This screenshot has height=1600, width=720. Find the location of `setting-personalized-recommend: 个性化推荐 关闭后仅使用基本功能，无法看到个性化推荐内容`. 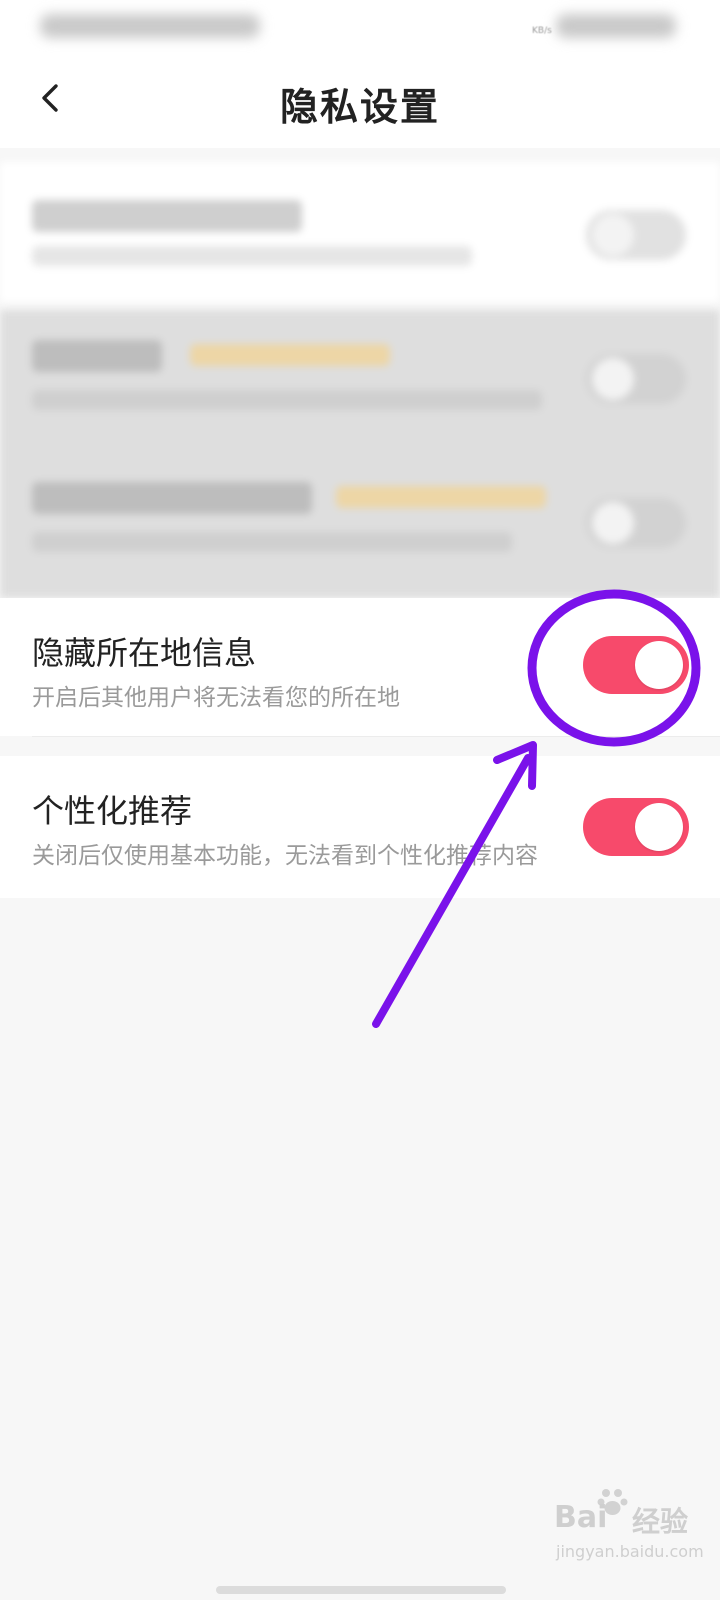

setting-personalized-recommend: 个性化推荐 关闭后仅使用基本功能，无法看到个性化推荐内容 is located at coordinates (360, 827).